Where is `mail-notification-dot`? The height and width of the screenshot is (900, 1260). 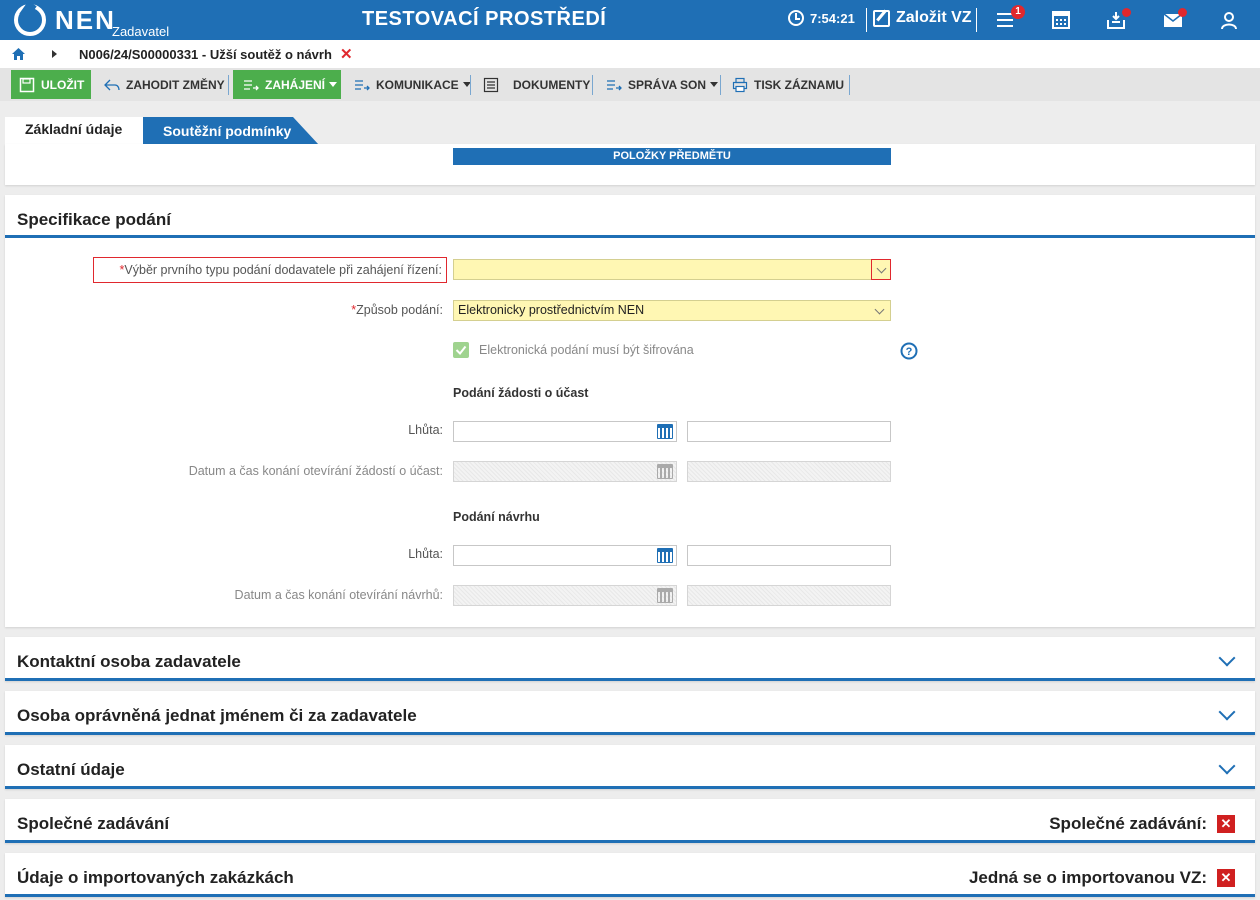
mail-notification-dot is located at coordinates (1182, 12).